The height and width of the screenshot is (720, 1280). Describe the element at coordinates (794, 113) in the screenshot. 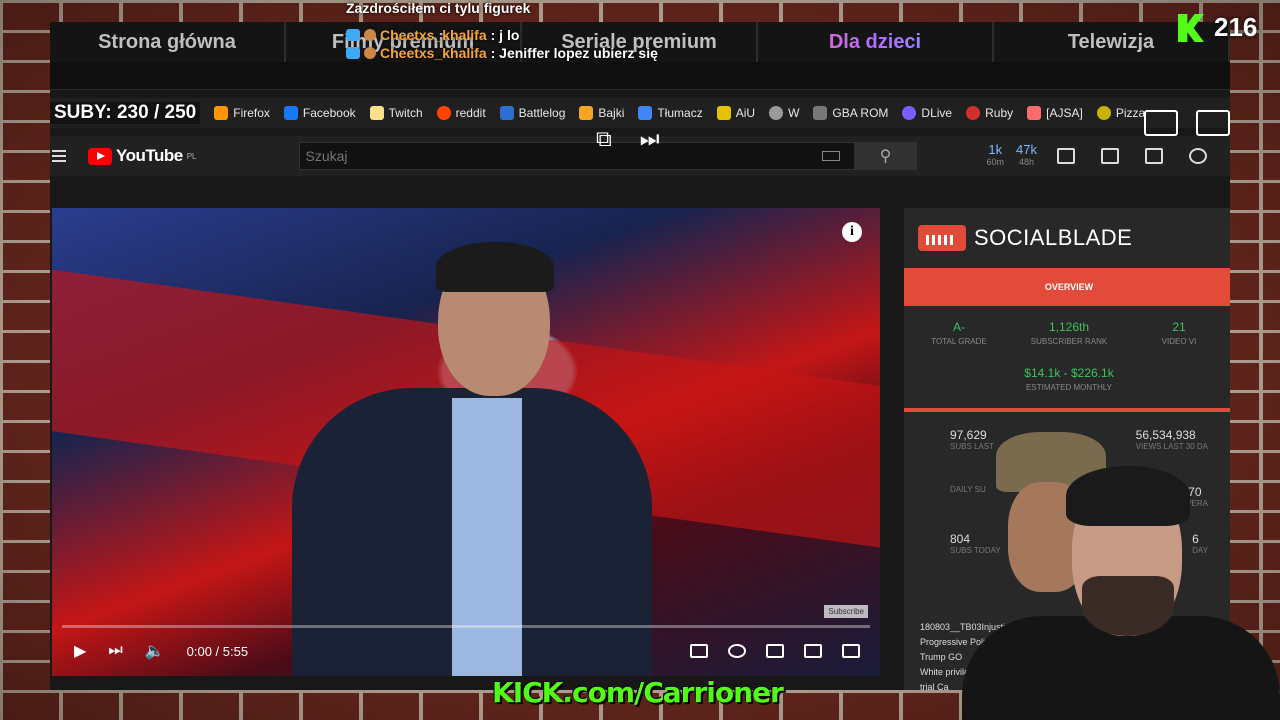

I see `bookmark-label: W` at that location.